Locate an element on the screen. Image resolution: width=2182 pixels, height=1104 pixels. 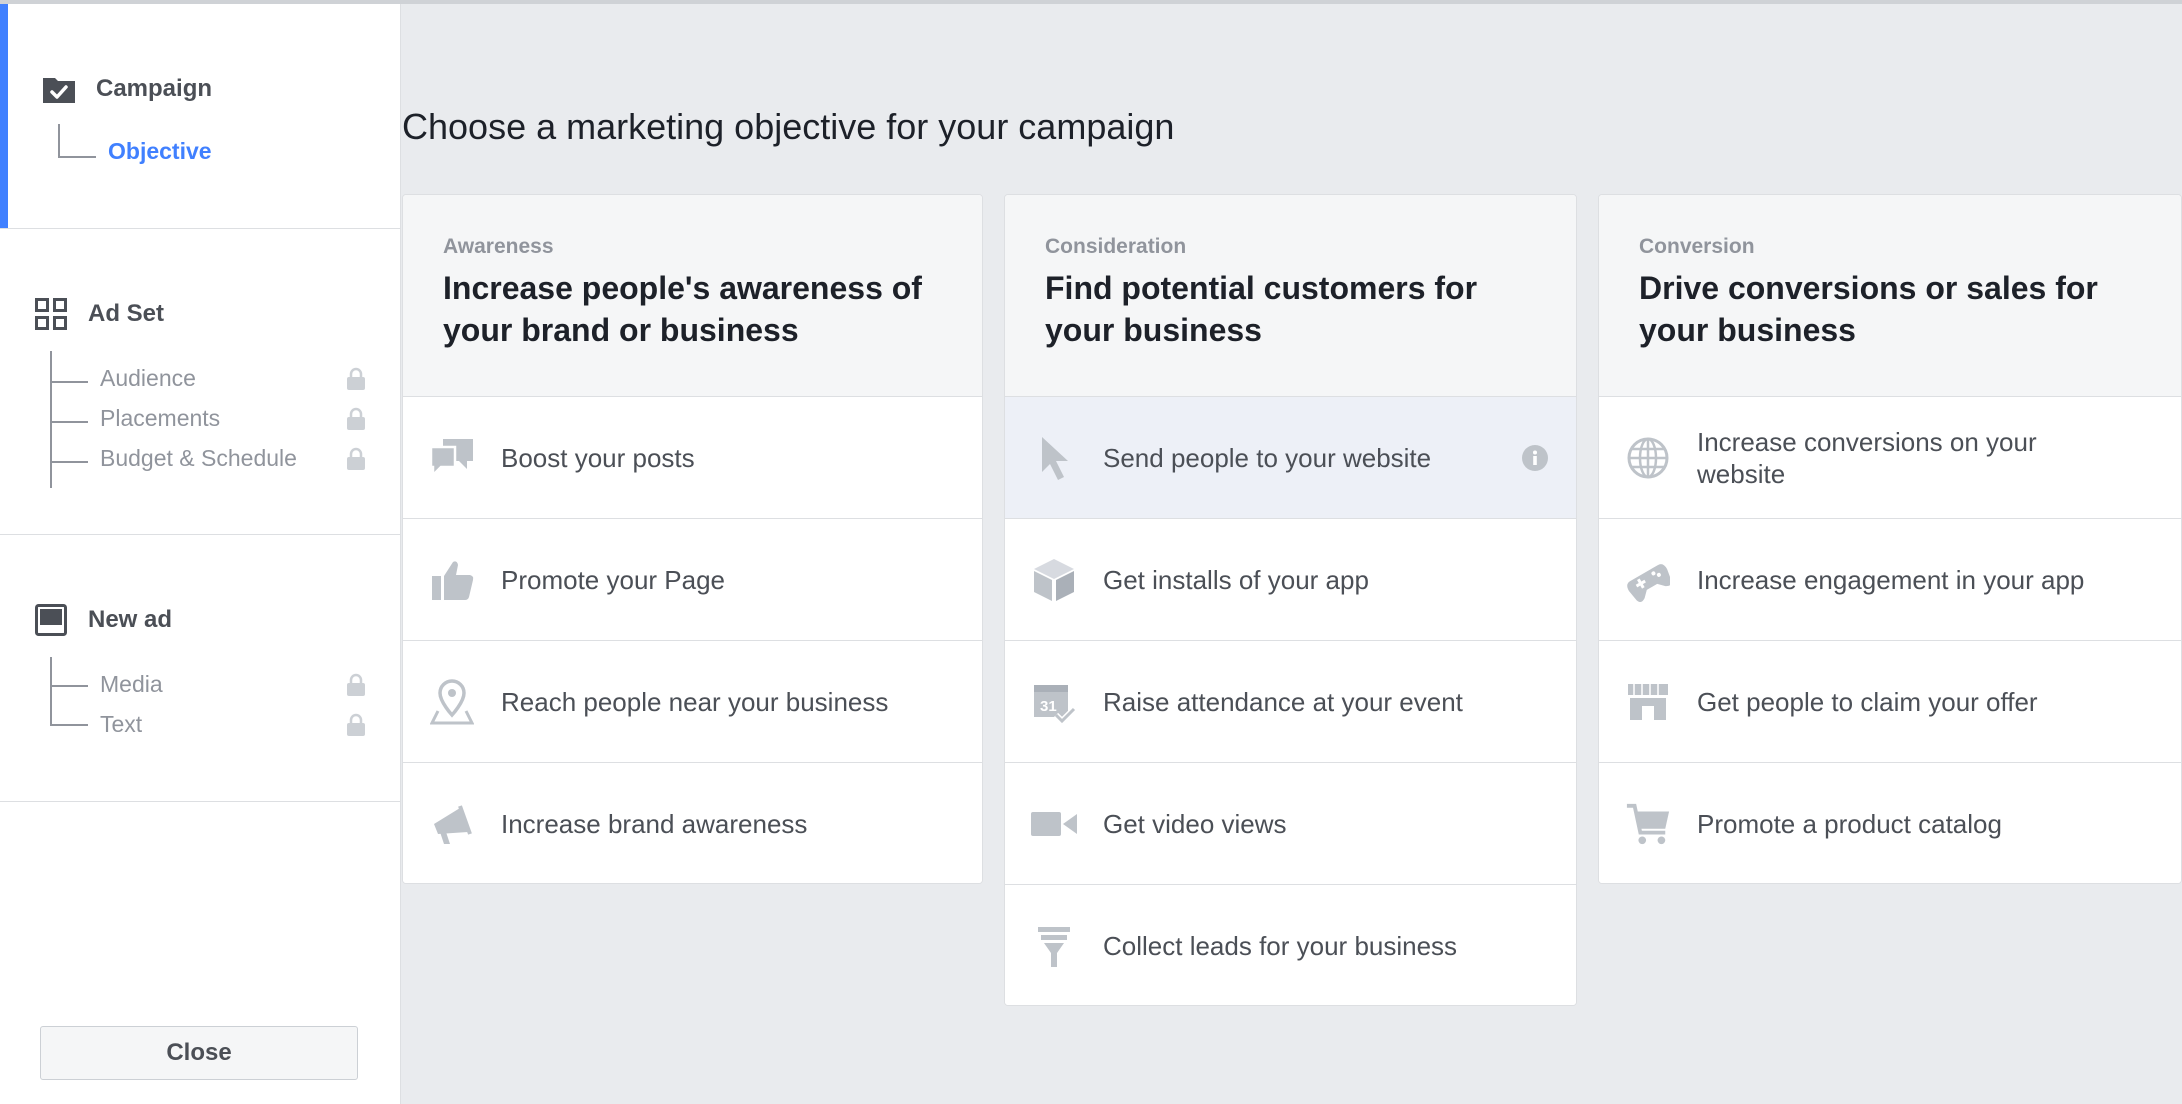
sidebar-new-ad-header: New ad is located at coordinates (103, 620).